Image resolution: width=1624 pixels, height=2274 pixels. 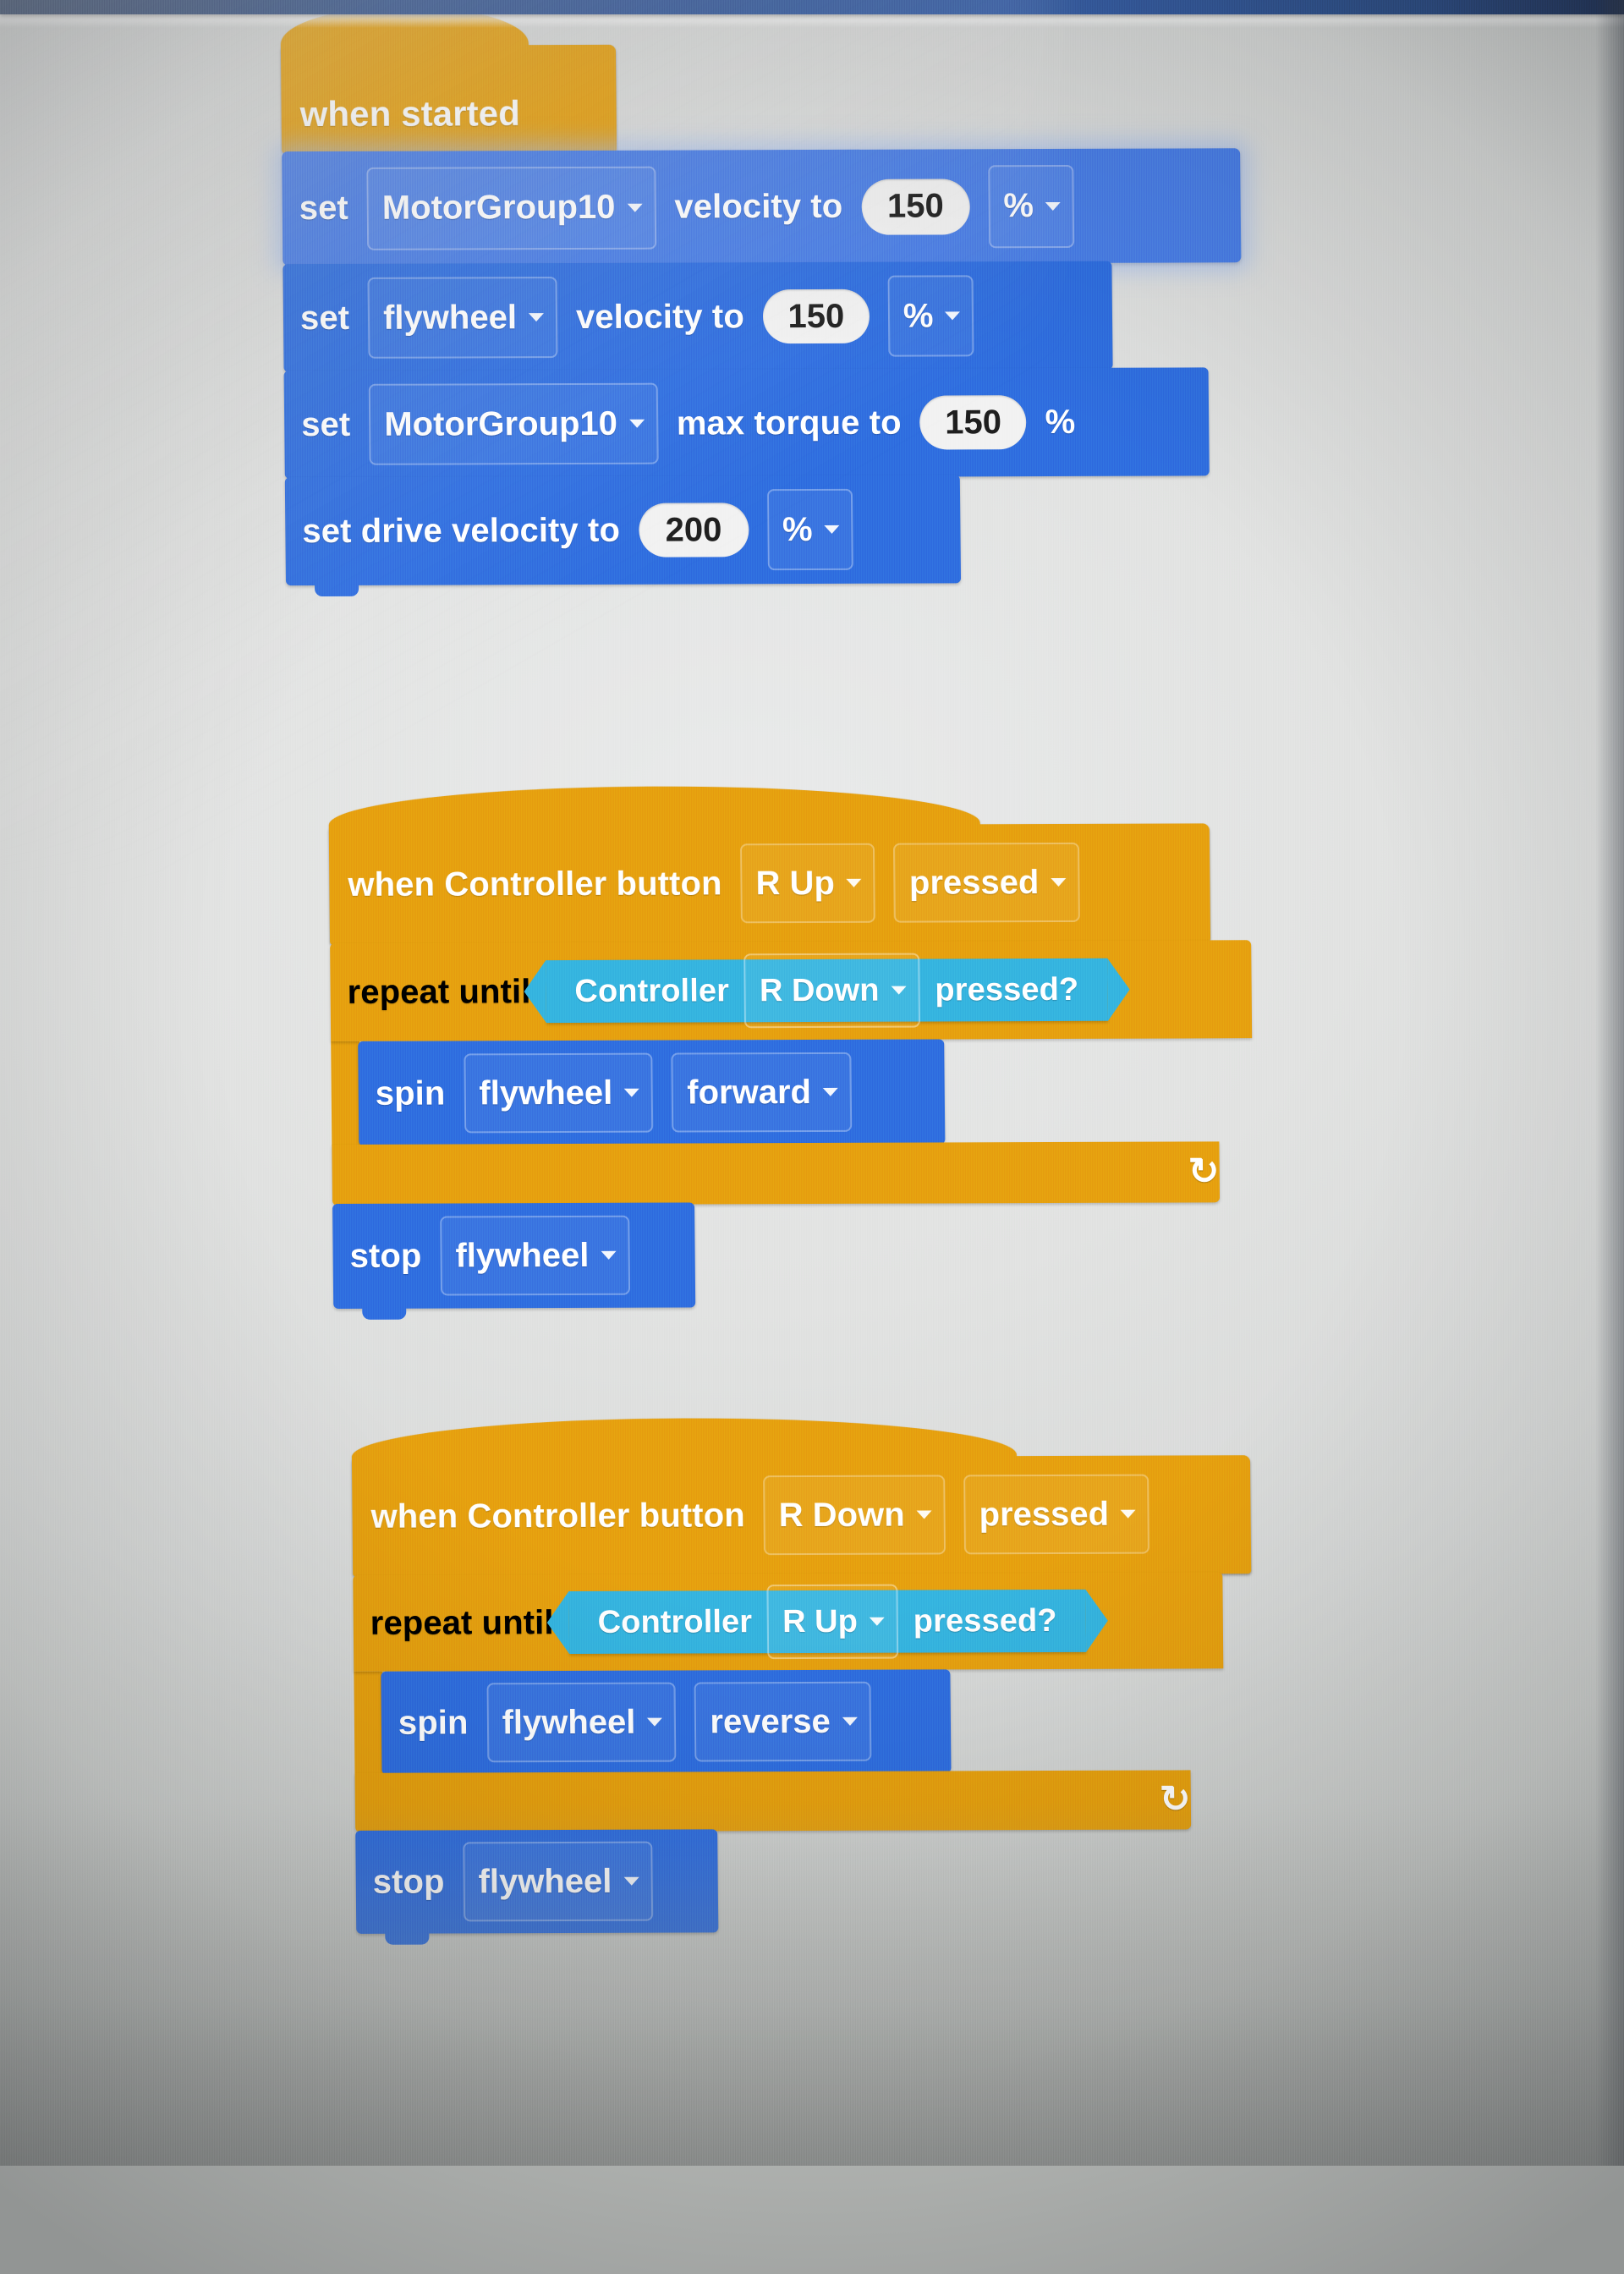 I want to click on controller-button-value: R Up, so click(x=796, y=883).